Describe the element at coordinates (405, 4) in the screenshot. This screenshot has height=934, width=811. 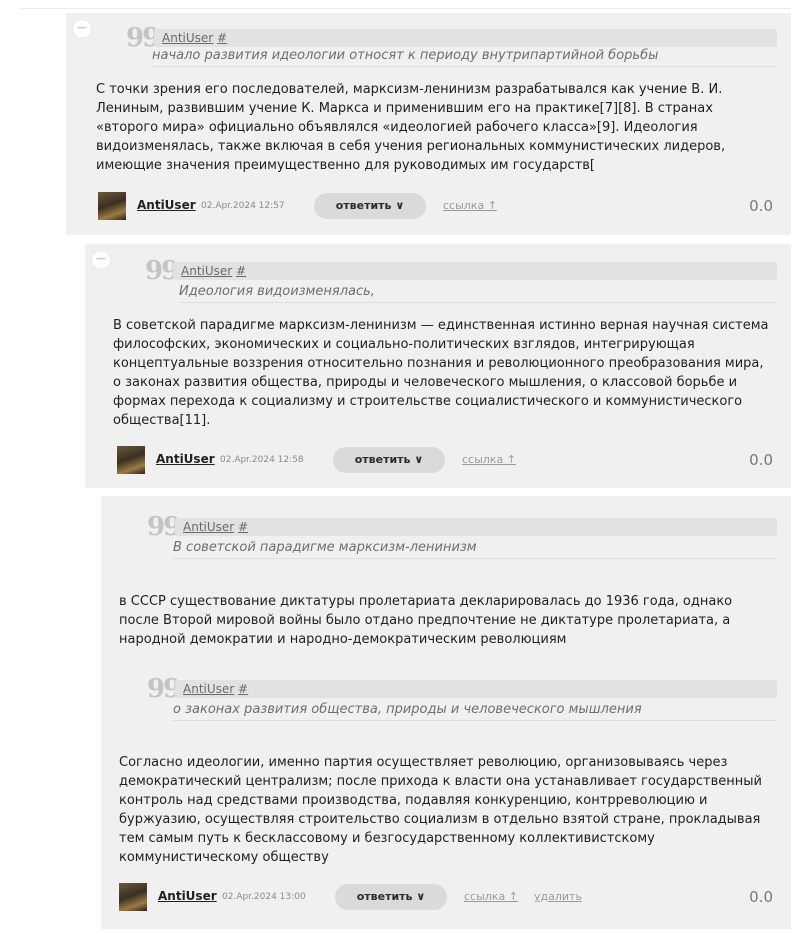
I see `top-divider` at that location.